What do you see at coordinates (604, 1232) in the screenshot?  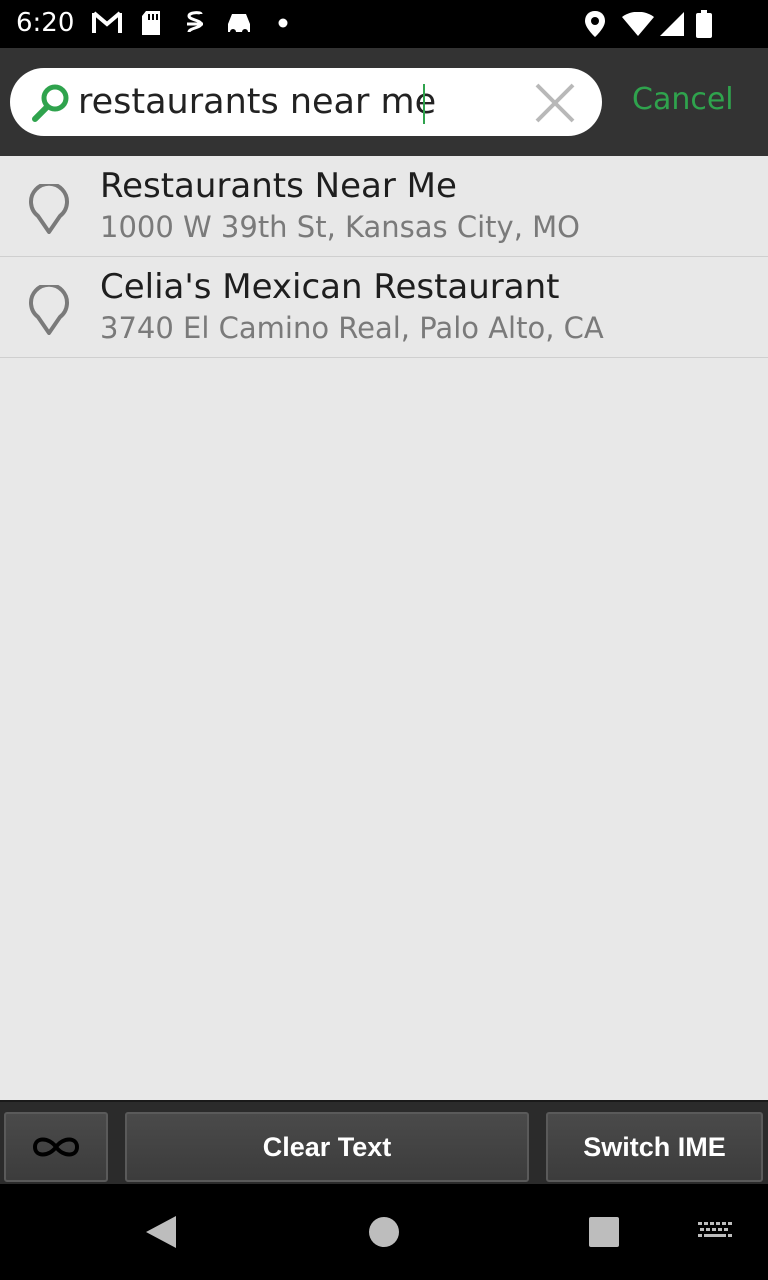 I see `recents-icon` at bounding box center [604, 1232].